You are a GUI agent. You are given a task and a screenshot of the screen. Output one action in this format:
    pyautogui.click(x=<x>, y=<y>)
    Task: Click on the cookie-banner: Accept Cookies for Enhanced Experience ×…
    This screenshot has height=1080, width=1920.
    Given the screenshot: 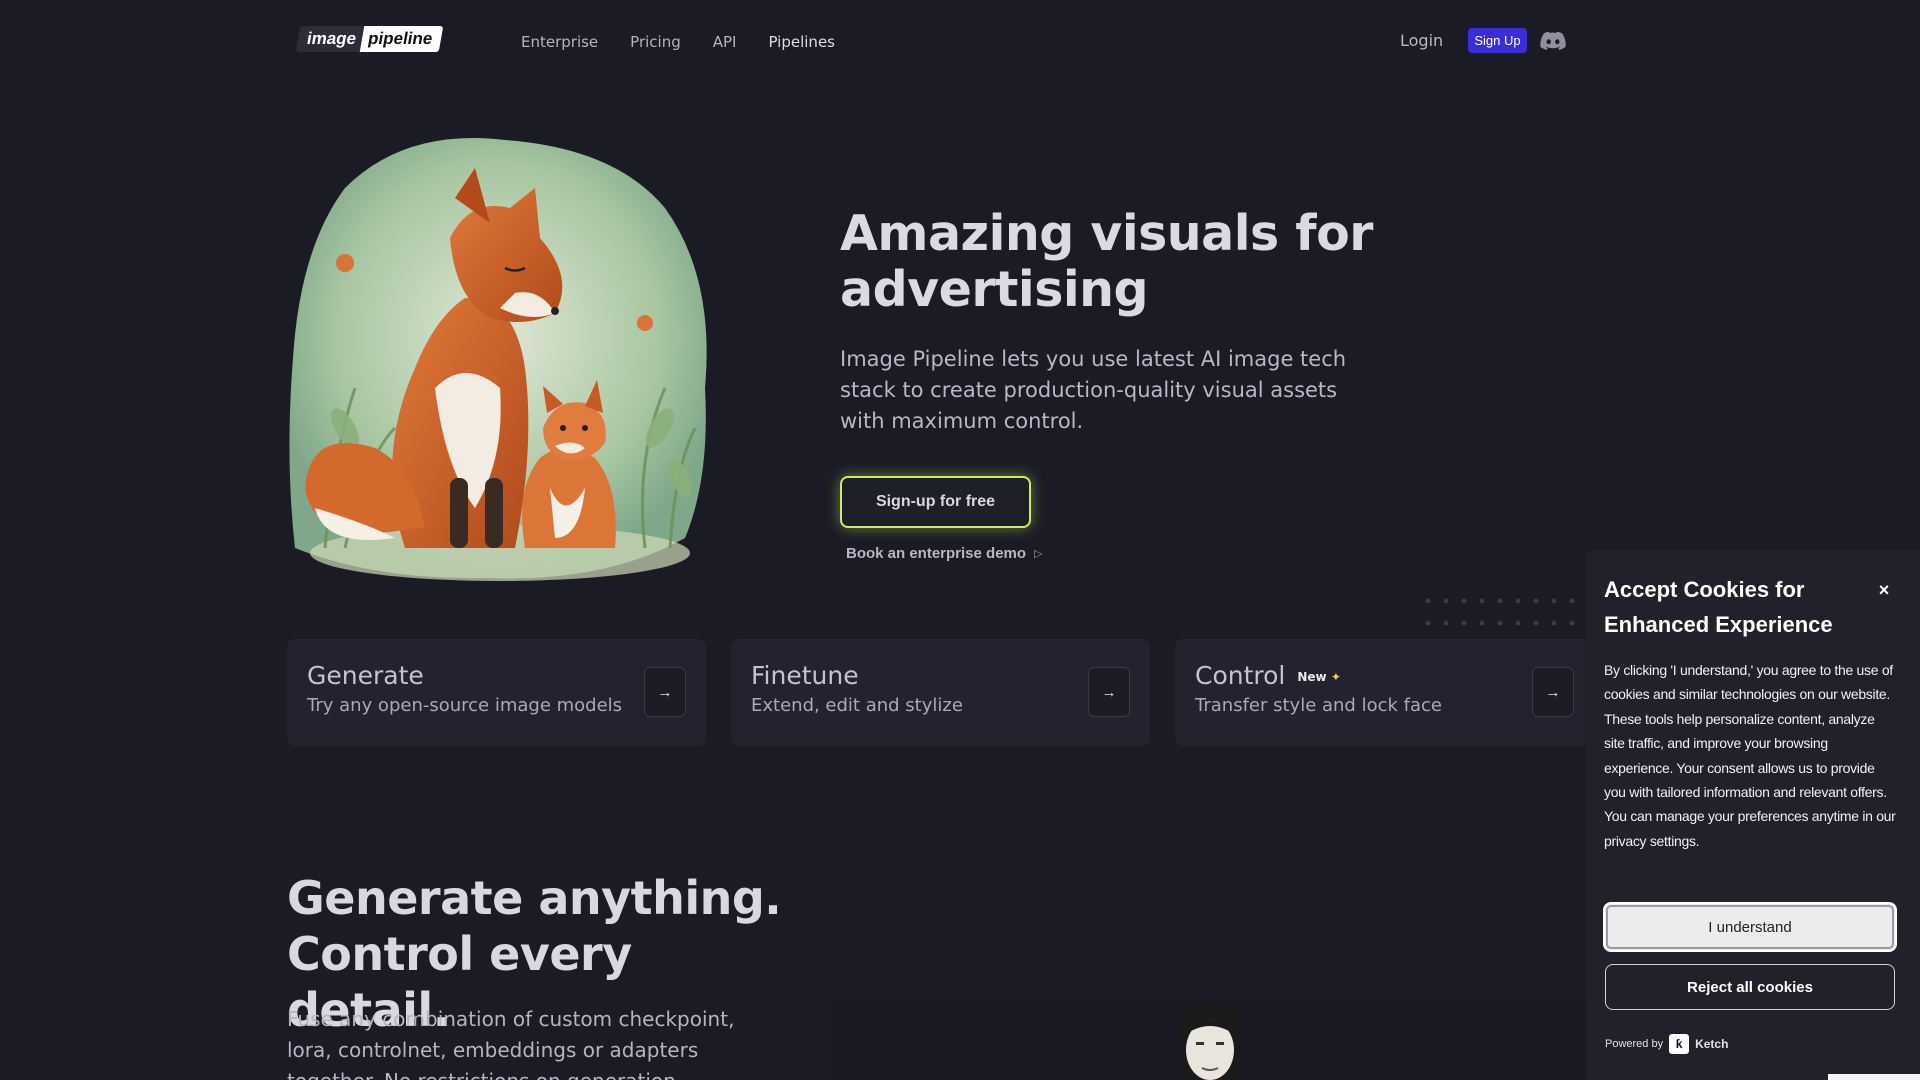 What is the action you would take?
    pyautogui.click(x=1753, y=815)
    